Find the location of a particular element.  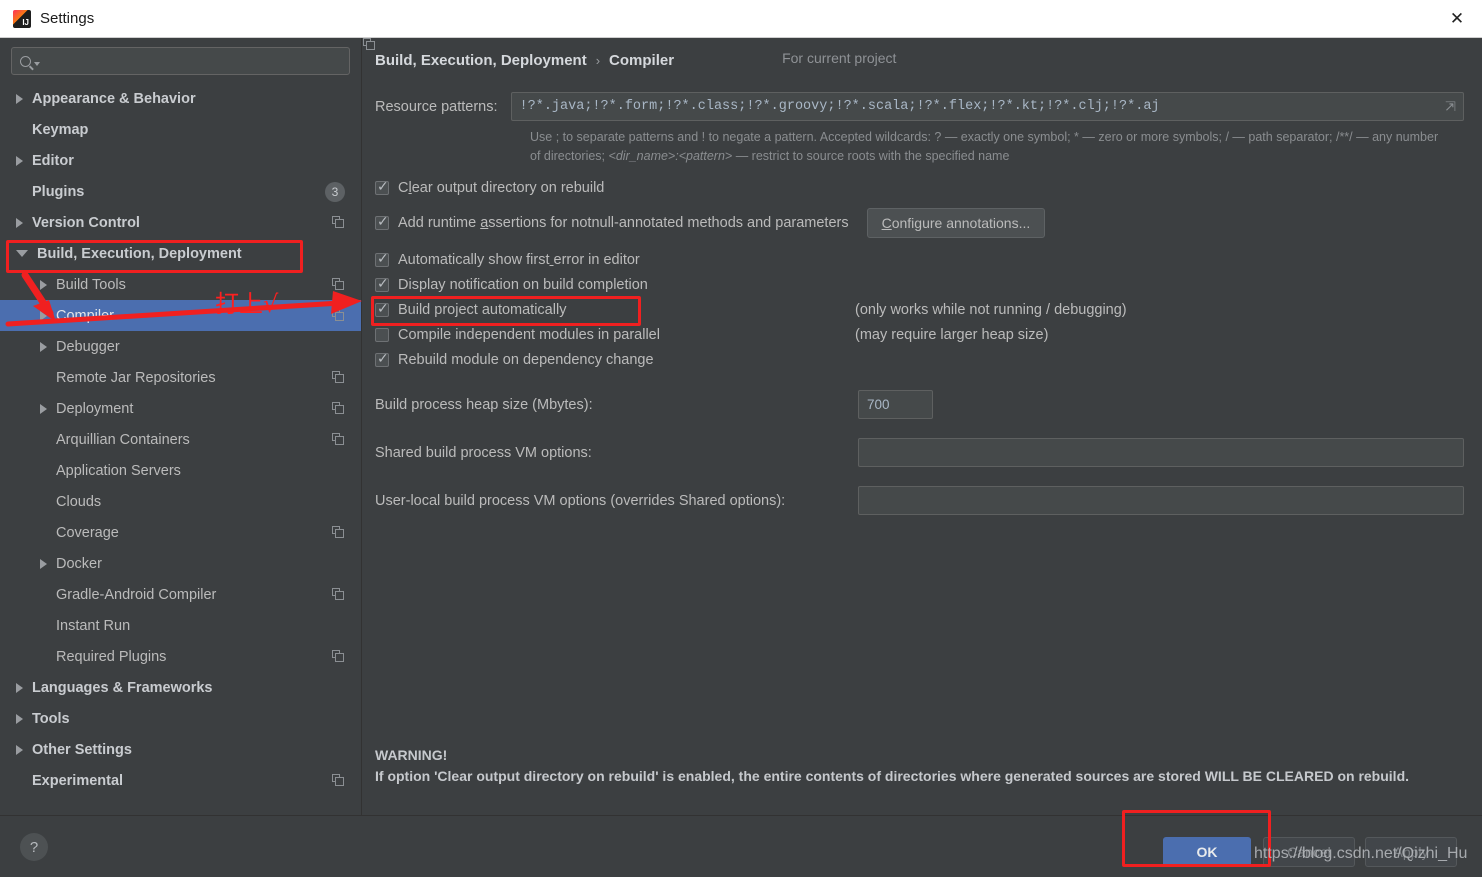

cancel-button: Cancel is located at coordinates (1309, 852).